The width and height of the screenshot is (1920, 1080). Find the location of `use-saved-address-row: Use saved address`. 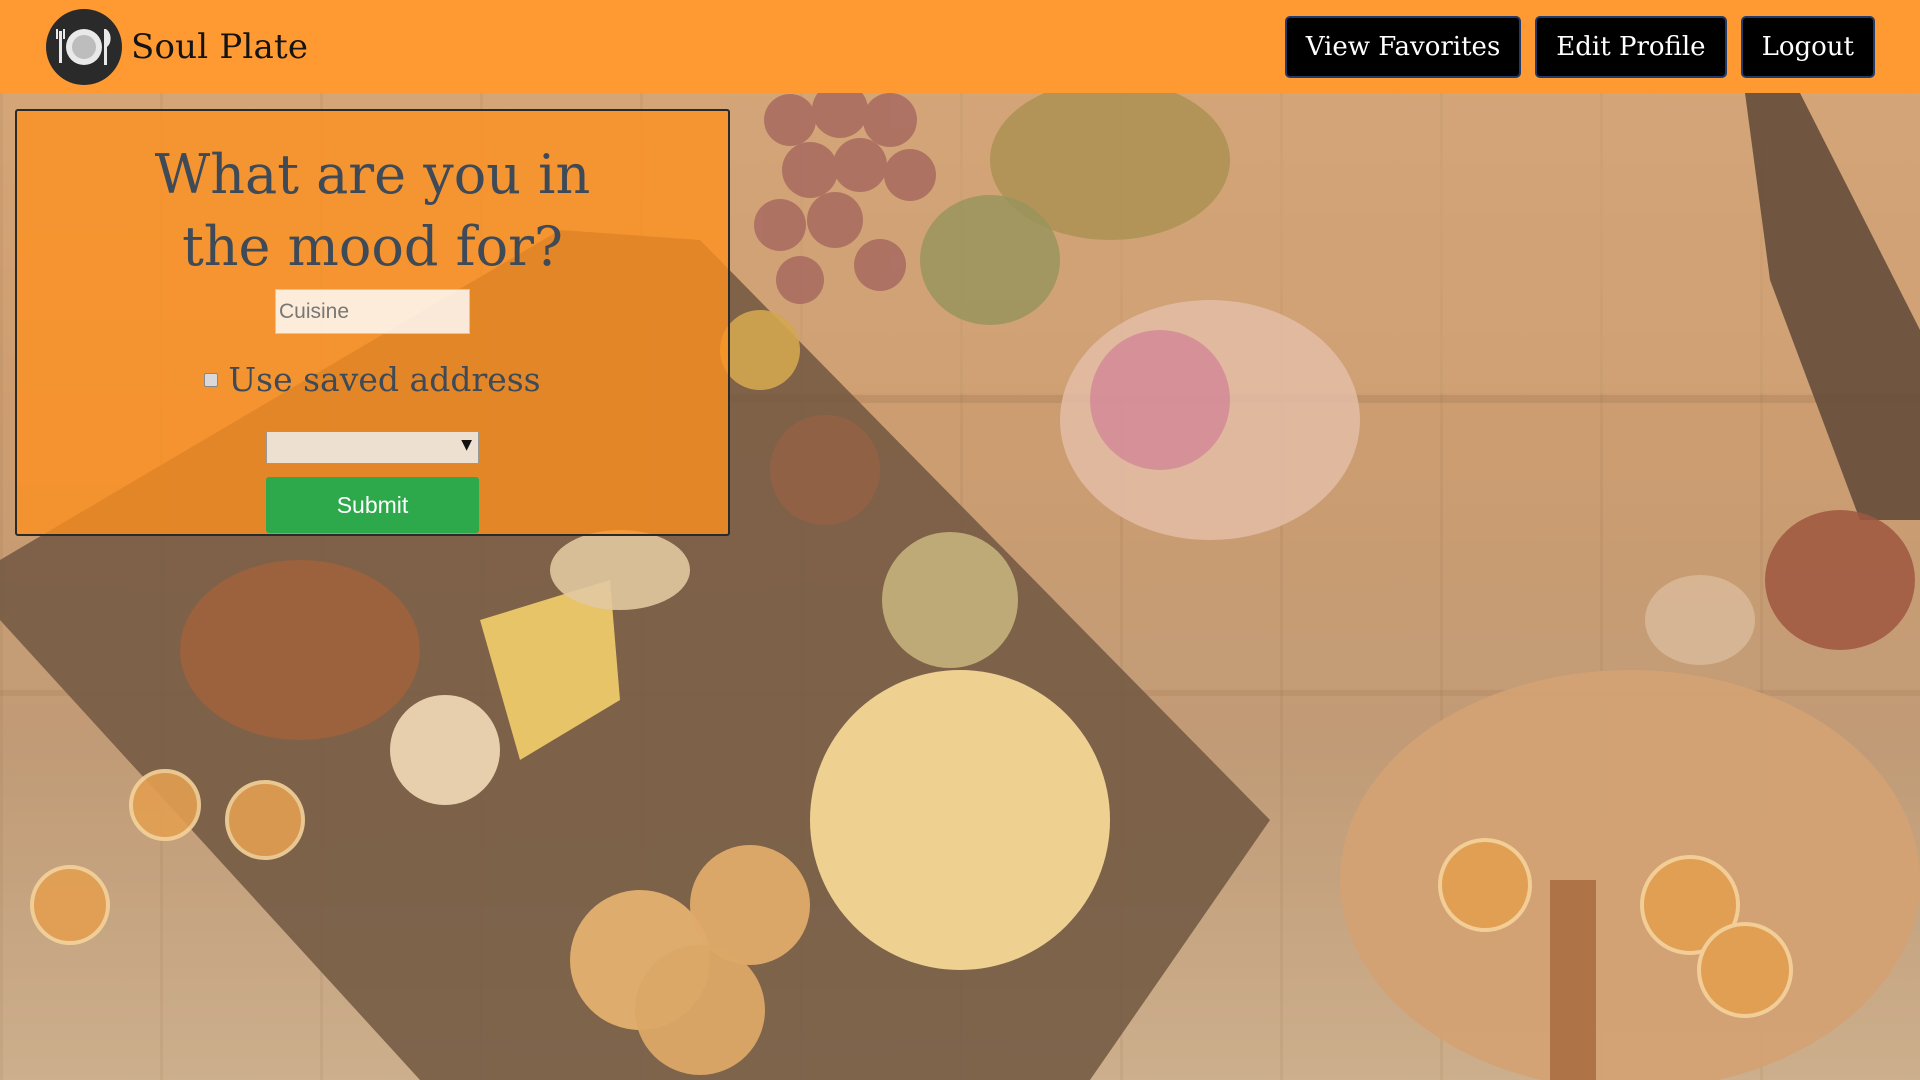

use-saved-address-row: Use saved address is located at coordinates (372, 379).